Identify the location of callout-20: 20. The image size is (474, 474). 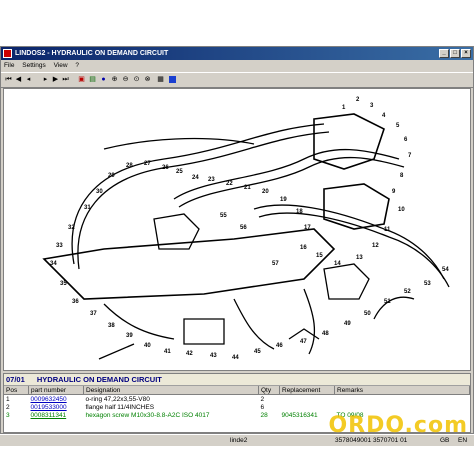
(265, 192).